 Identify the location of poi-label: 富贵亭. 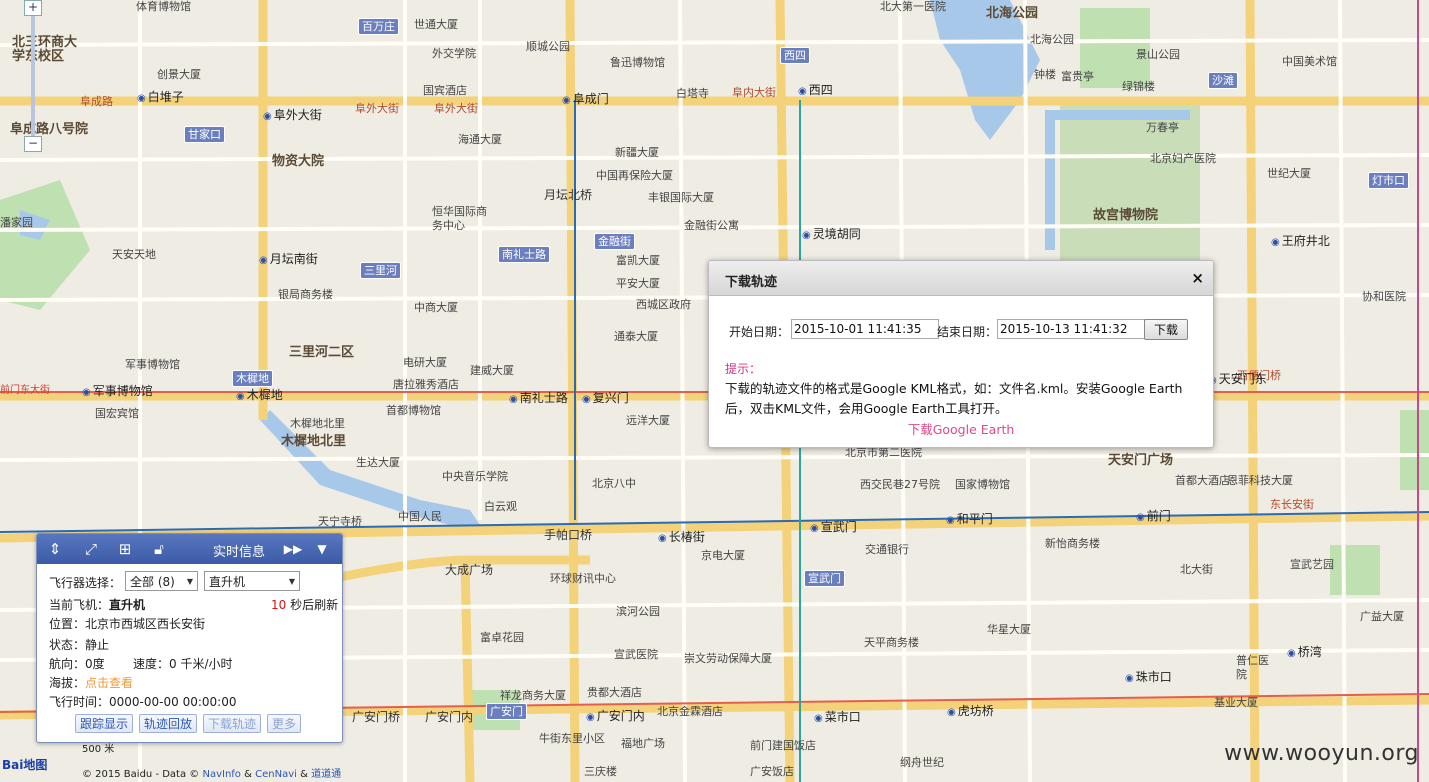
(1077, 76).